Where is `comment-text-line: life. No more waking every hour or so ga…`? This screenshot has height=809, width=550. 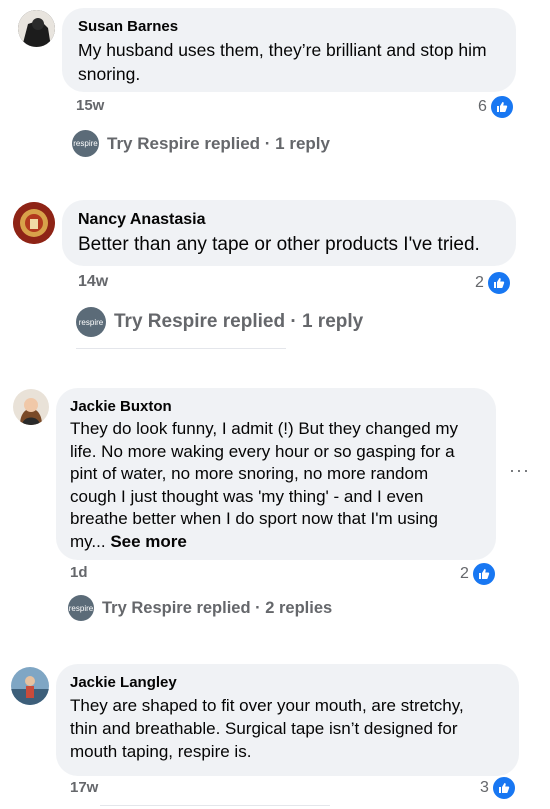 comment-text-line: life. No more waking every hour or so ga… is located at coordinates (262, 451).